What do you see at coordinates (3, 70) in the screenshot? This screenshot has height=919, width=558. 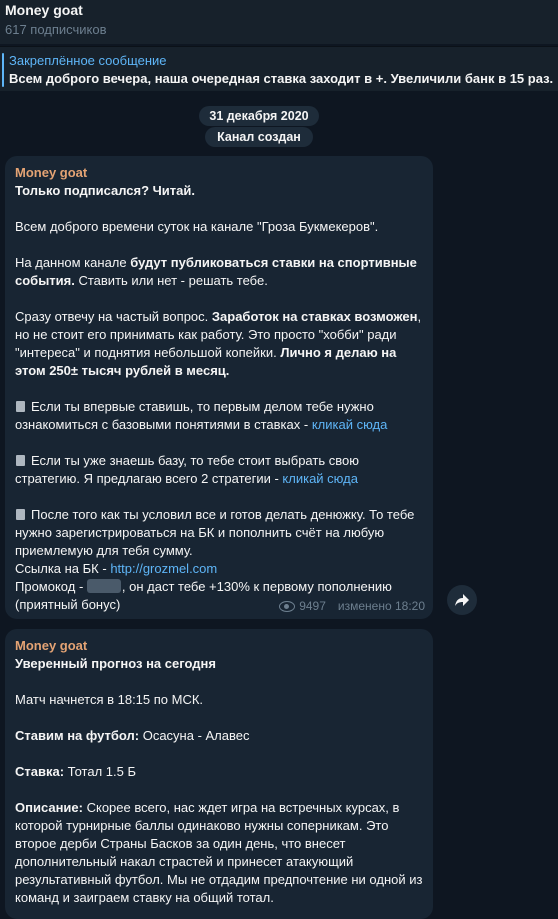 I see `pinned-indicator` at bounding box center [3, 70].